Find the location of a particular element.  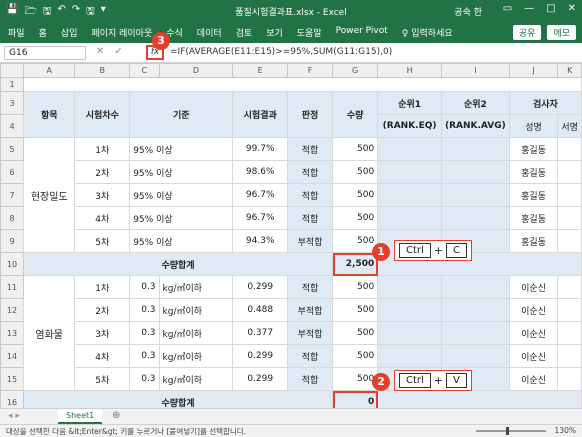

cell is located at coordinates (302, 84).